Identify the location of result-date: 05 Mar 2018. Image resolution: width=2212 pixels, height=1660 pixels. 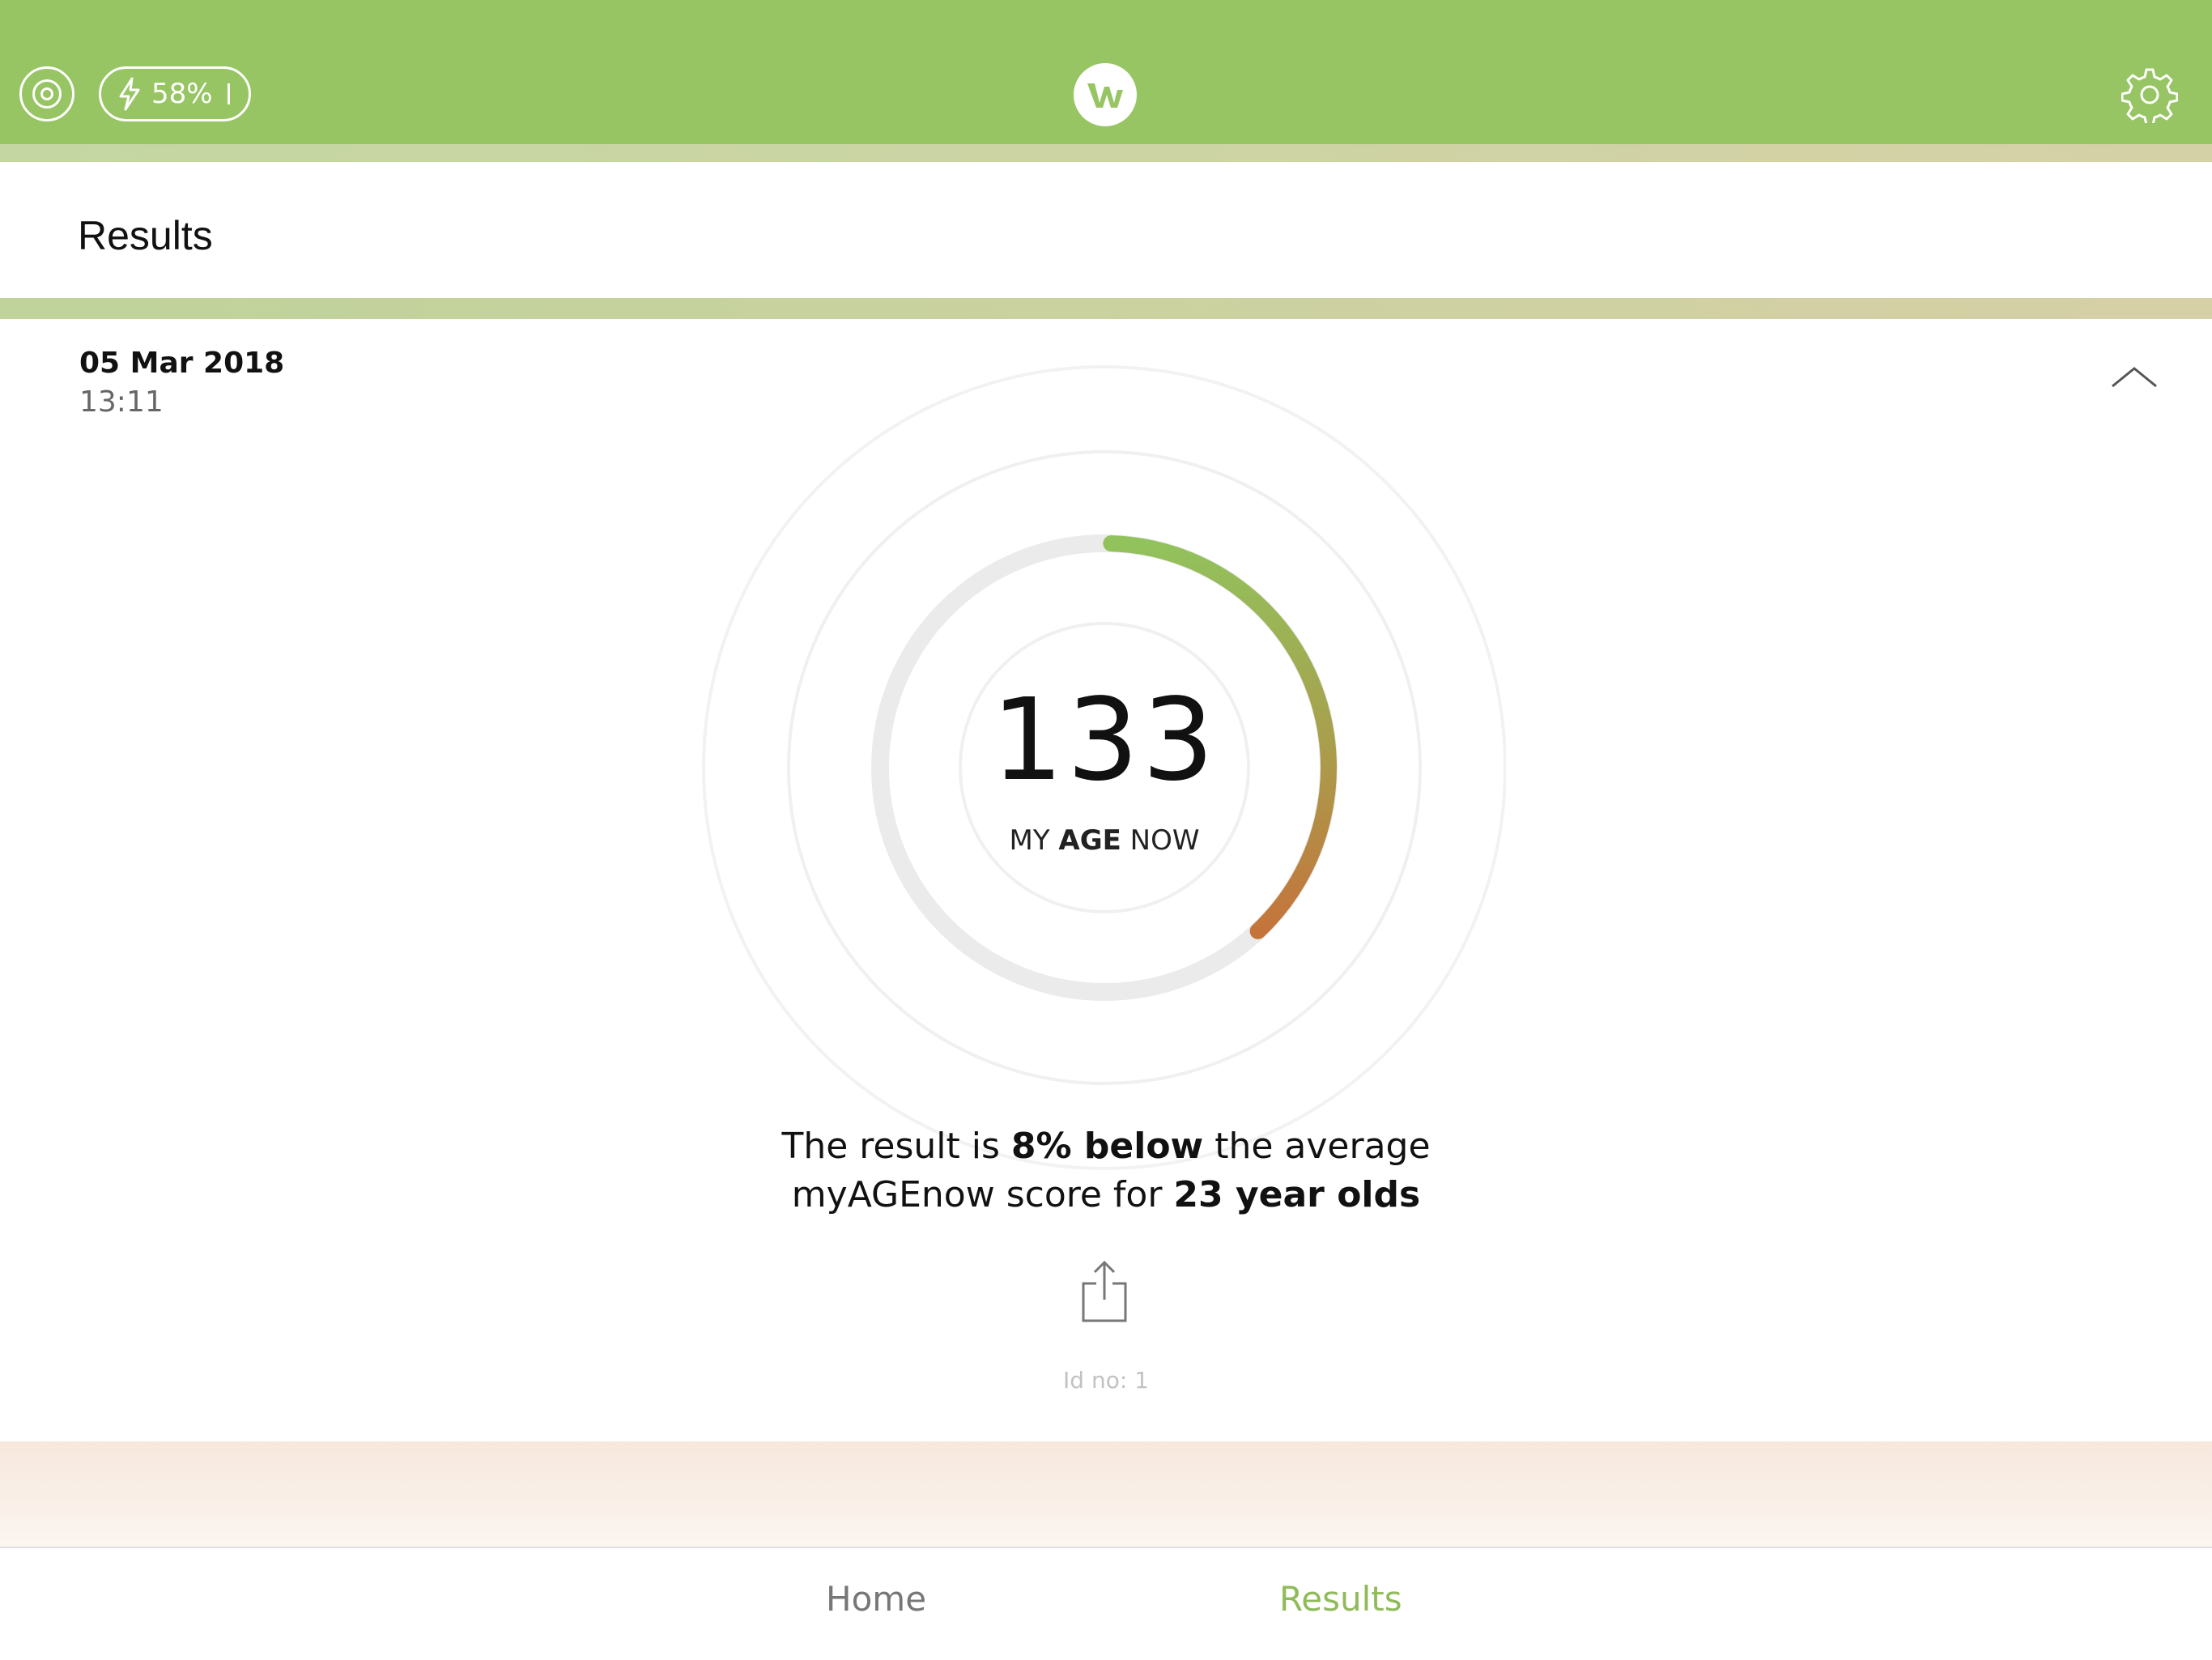
(182, 364).